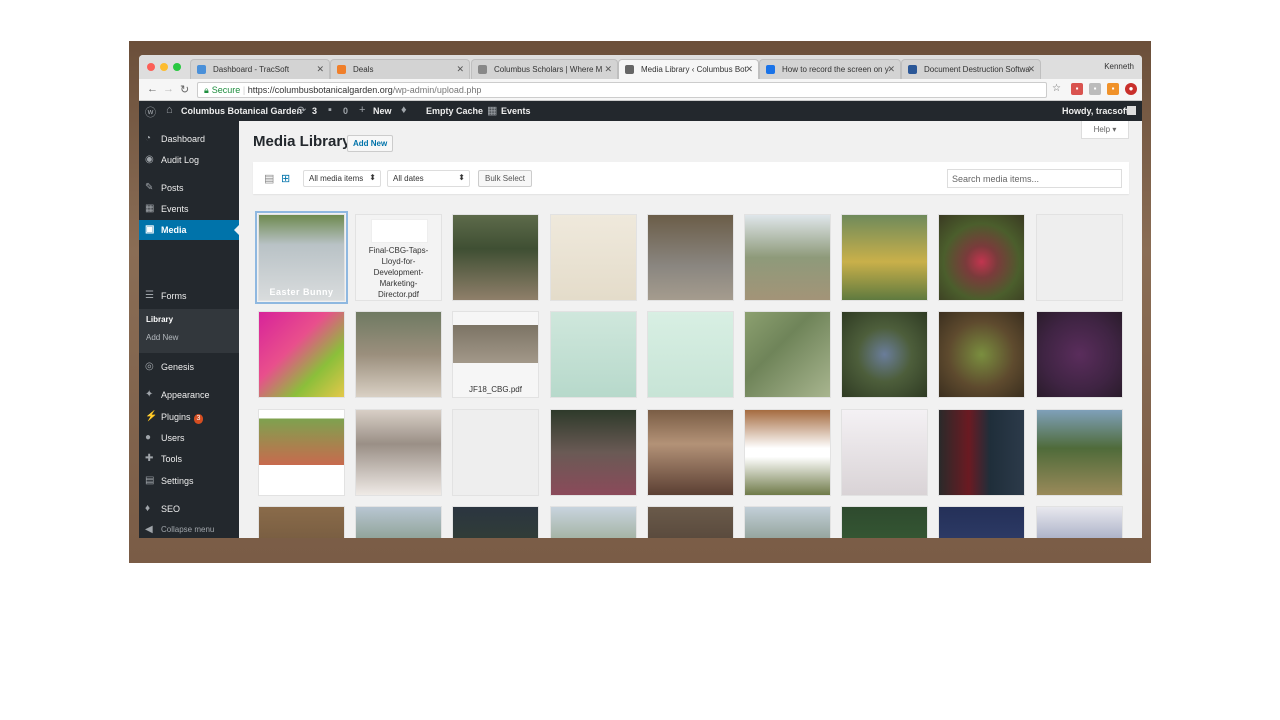 This screenshot has height=720, width=1280. Describe the element at coordinates (382, 111) in the screenshot. I see `new-content-link: New` at that location.